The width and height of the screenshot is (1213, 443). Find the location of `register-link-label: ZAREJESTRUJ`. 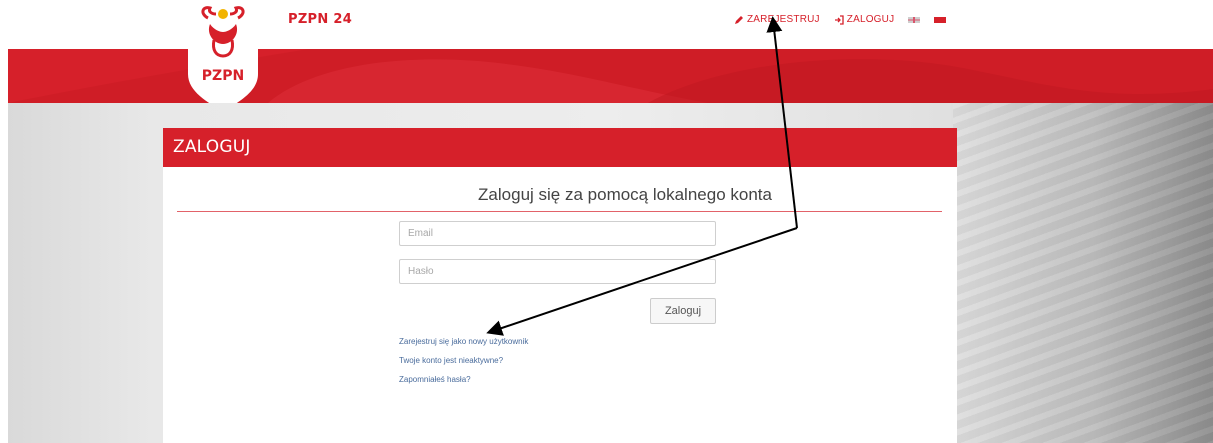

register-link-label: ZAREJESTRUJ is located at coordinates (783, 19).